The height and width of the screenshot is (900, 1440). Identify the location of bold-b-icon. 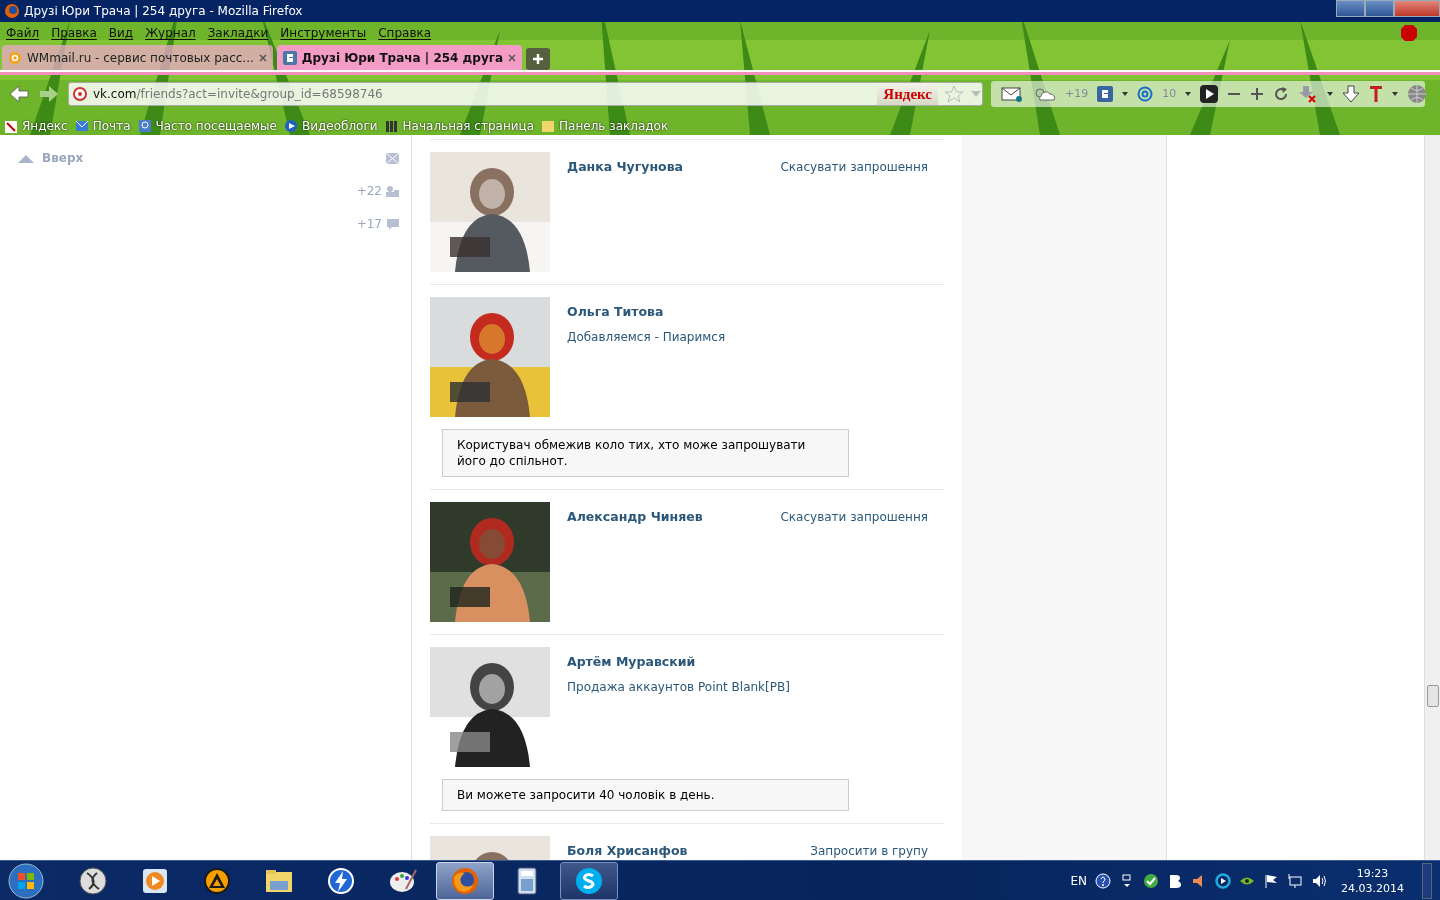
(1175, 880).